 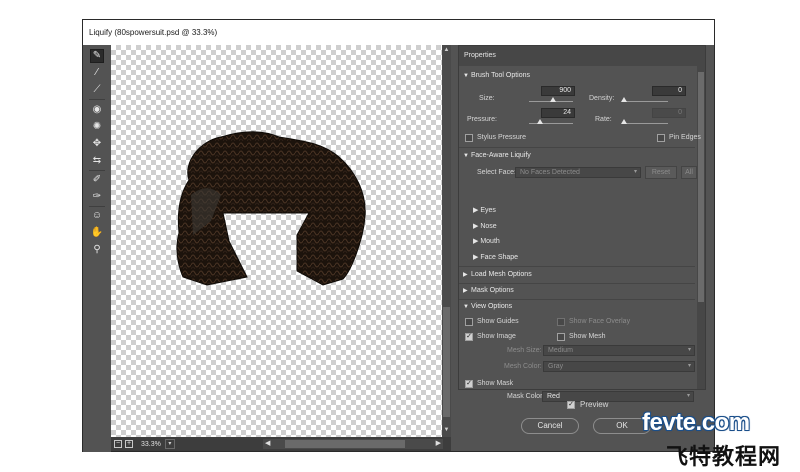 I want to click on push-left-icon: ⇆, so click(x=97, y=161).